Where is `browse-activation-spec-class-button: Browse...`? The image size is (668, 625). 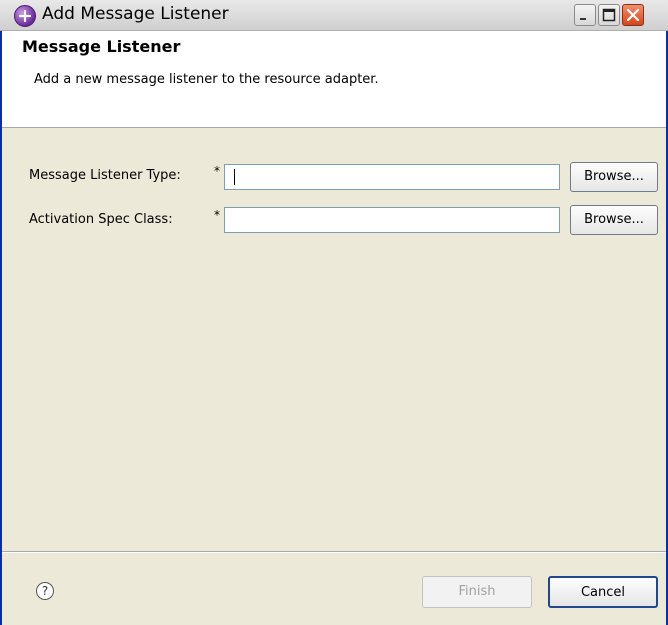 browse-activation-spec-class-button: Browse... is located at coordinates (614, 220).